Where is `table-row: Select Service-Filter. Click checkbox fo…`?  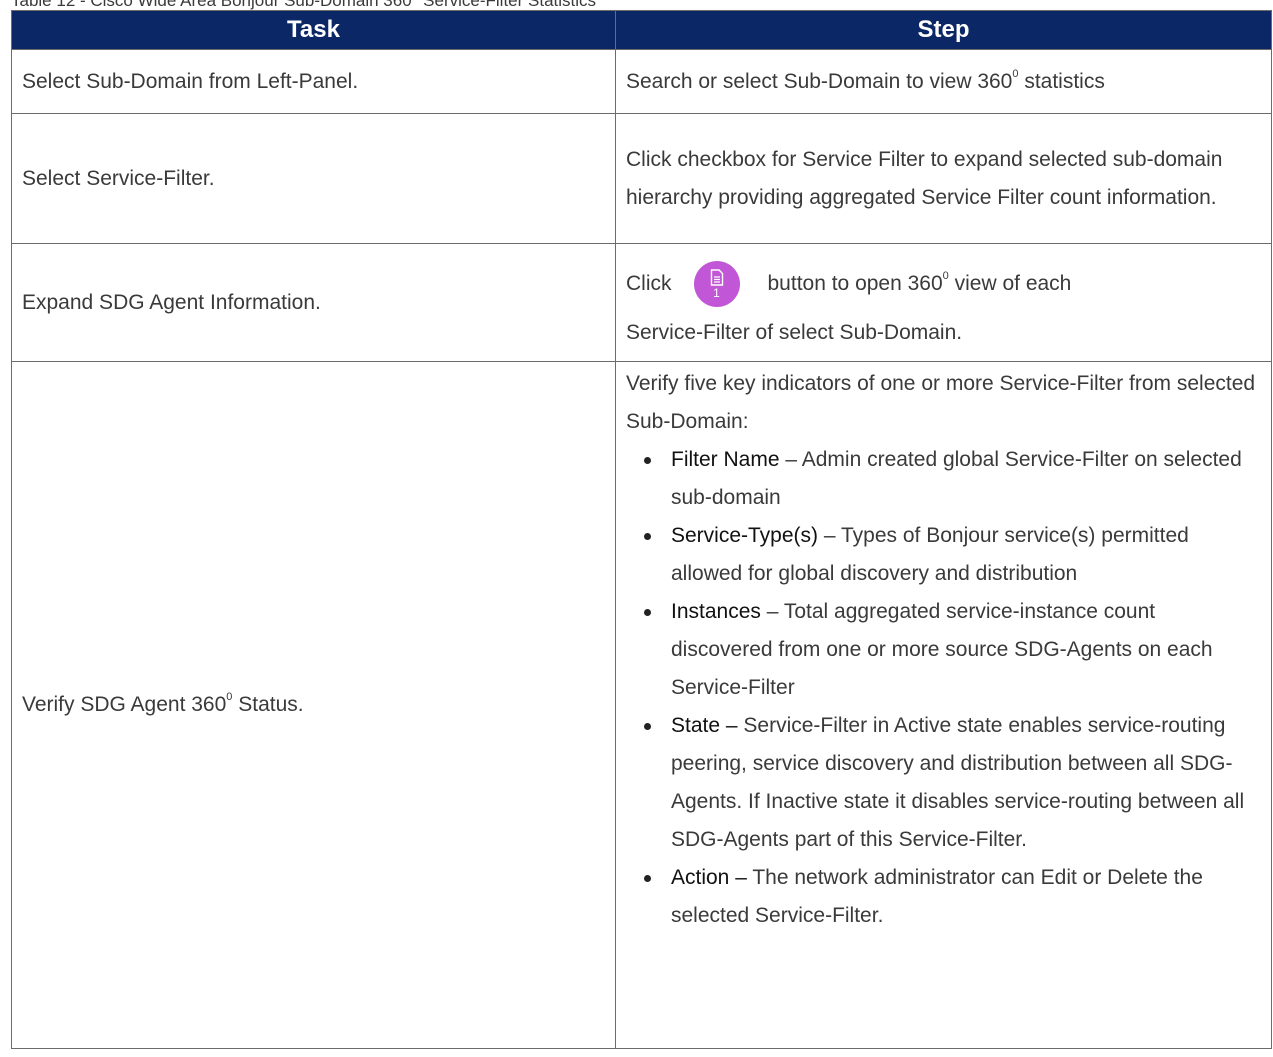
table-row: Select Service-Filter. Click checkbox fo… is located at coordinates (641, 178).